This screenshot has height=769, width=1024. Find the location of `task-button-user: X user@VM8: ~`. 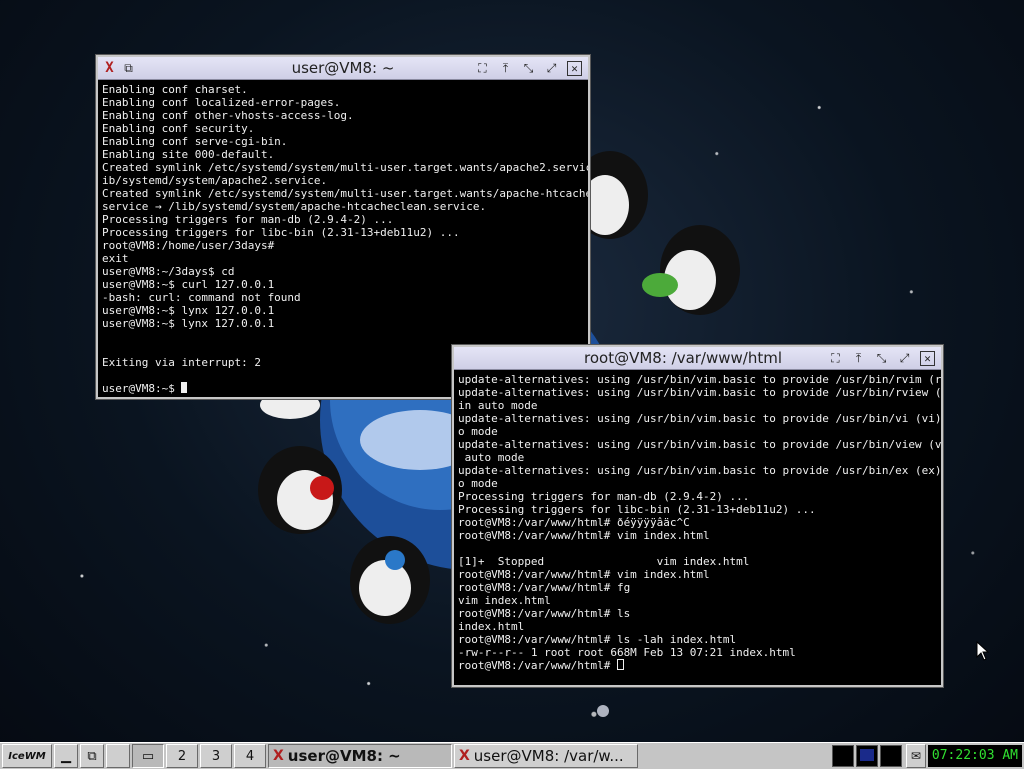

task-button-user: X user@VM8: ~ is located at coordinates (360, 756).